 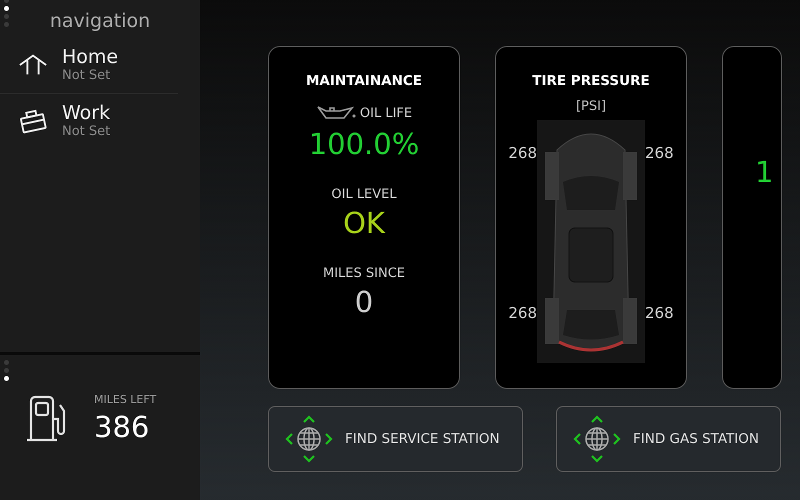 I want to click on find-station-button: FIND SERVICE STATION, so click(x=395, y=439).